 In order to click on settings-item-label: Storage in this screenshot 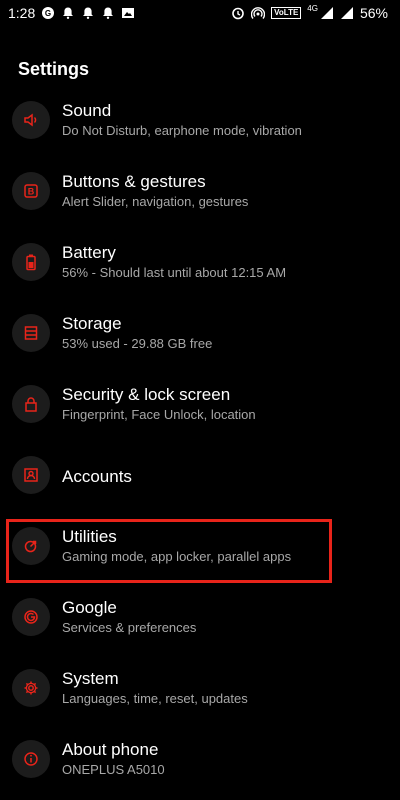, I will do `click(92, 323)`.